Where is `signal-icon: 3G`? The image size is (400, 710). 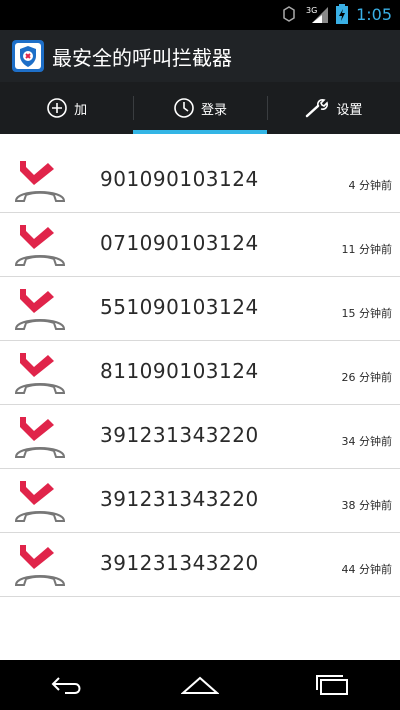
signal-icon: 3G is located at coordinates (317, 14).